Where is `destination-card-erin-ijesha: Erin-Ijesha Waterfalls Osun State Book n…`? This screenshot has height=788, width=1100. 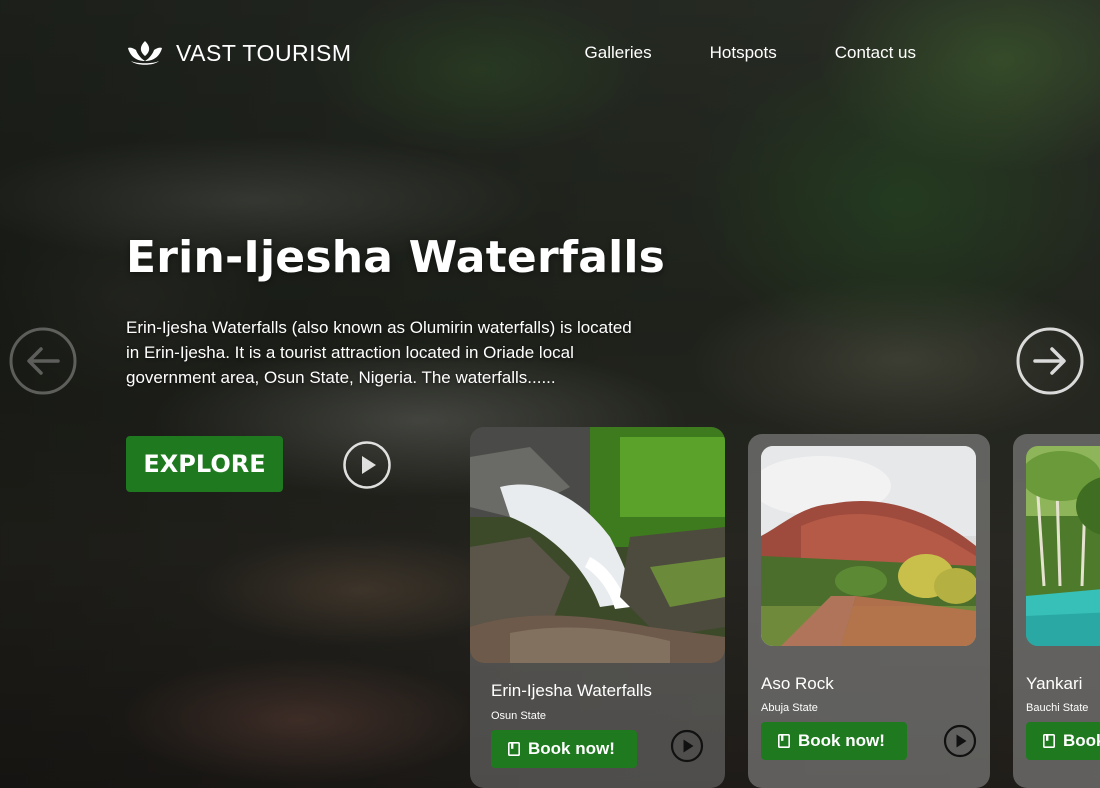 destination-card-erin-ijesha: Erin-Ijesha Waterfalls Osun State Book n… is located at coordinates (597, 607).